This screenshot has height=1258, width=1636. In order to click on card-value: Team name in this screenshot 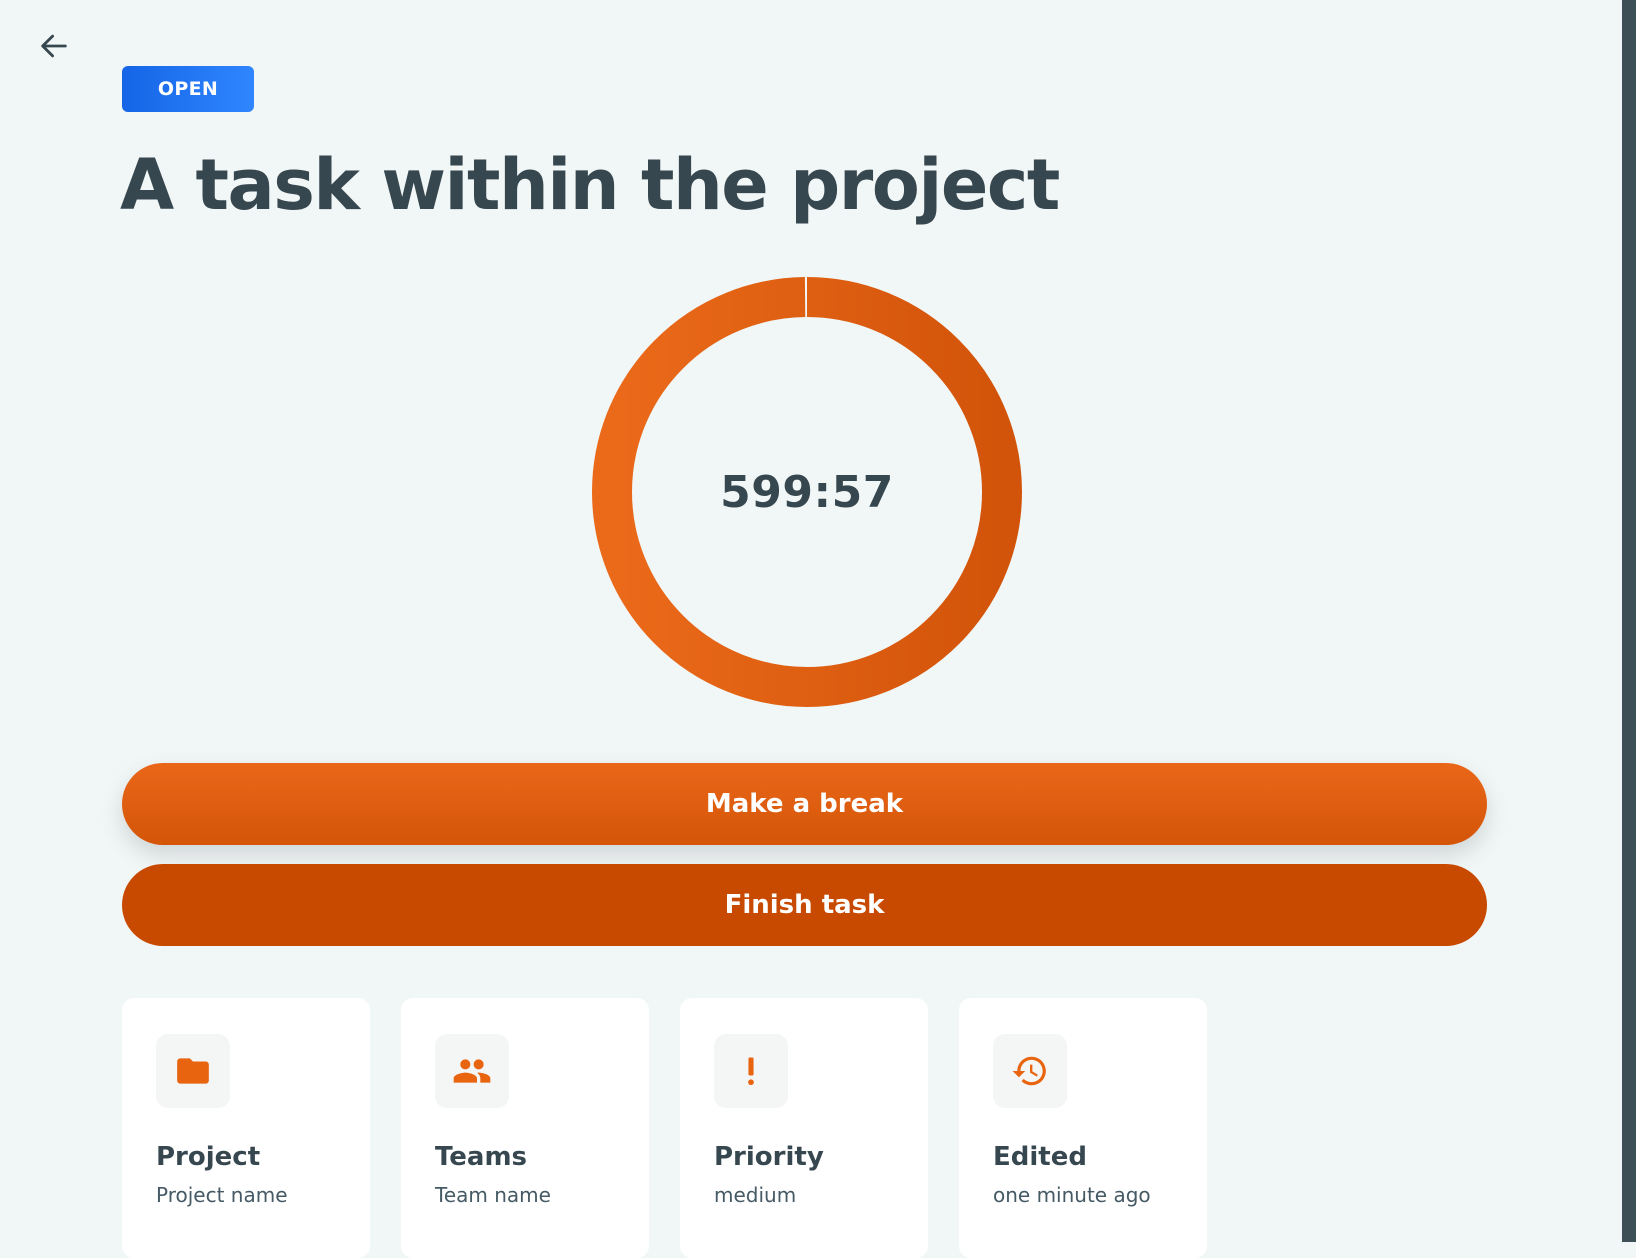, I will do `click(493, 1195)`.